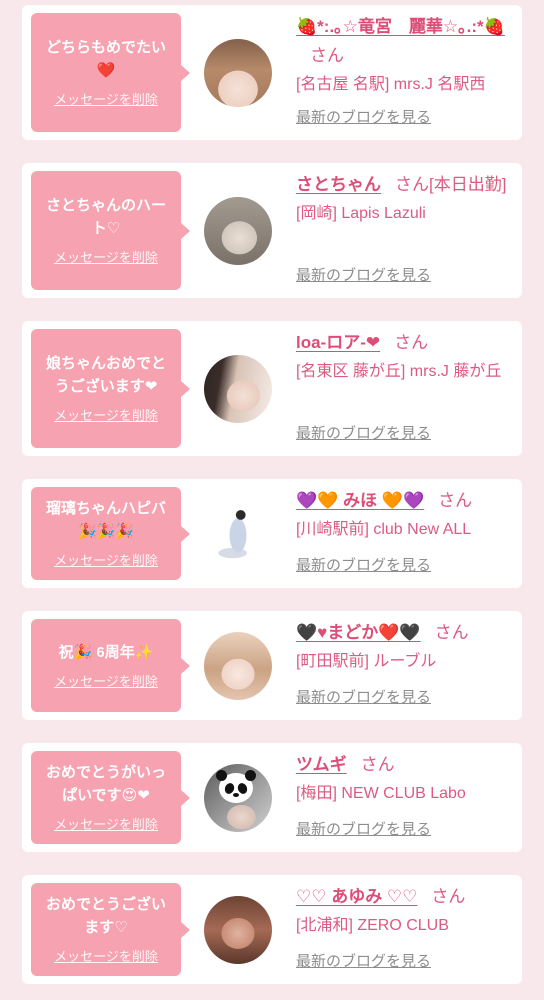 Image resolution: width=544 pixels, height=1000 pixels. Describe the element at coordinates (105, 375) in the screenshot. I see `message-text: 娘ちゃんおめでとうございます❤` at that location.